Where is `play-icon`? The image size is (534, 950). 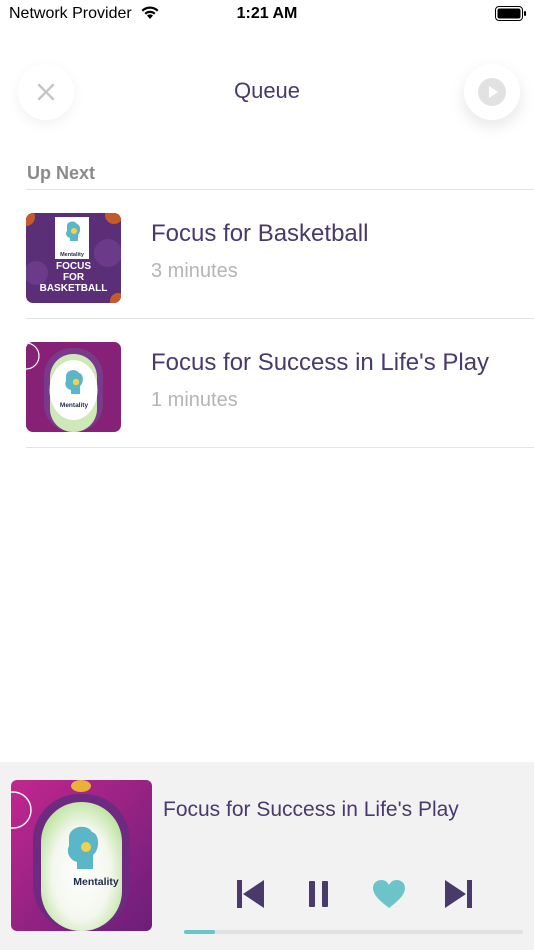 play-icon is located at coordinates (492, 92).